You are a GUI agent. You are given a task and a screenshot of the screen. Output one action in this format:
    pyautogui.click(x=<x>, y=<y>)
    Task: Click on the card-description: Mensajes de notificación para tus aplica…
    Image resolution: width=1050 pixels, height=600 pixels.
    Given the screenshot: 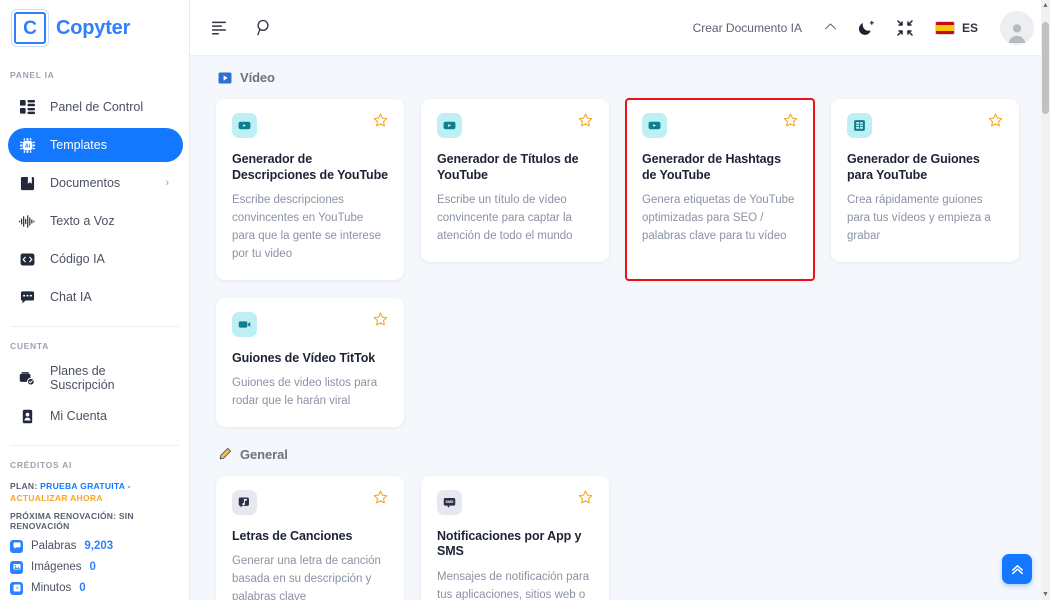 What is the action you would take?
    pyautogui.click(x=513, y=585)
    